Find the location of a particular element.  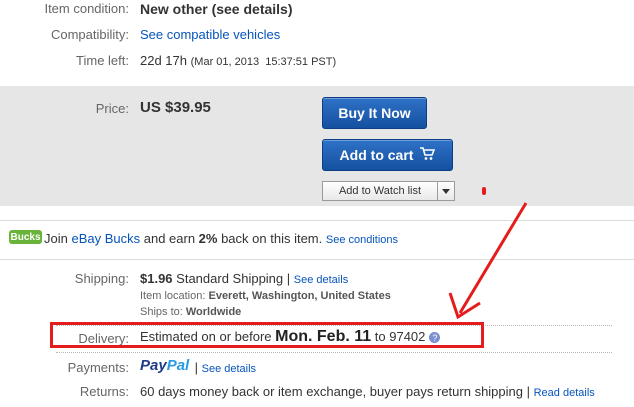

item-condition-value: New other (see details) is located at coordinates (216, 9).